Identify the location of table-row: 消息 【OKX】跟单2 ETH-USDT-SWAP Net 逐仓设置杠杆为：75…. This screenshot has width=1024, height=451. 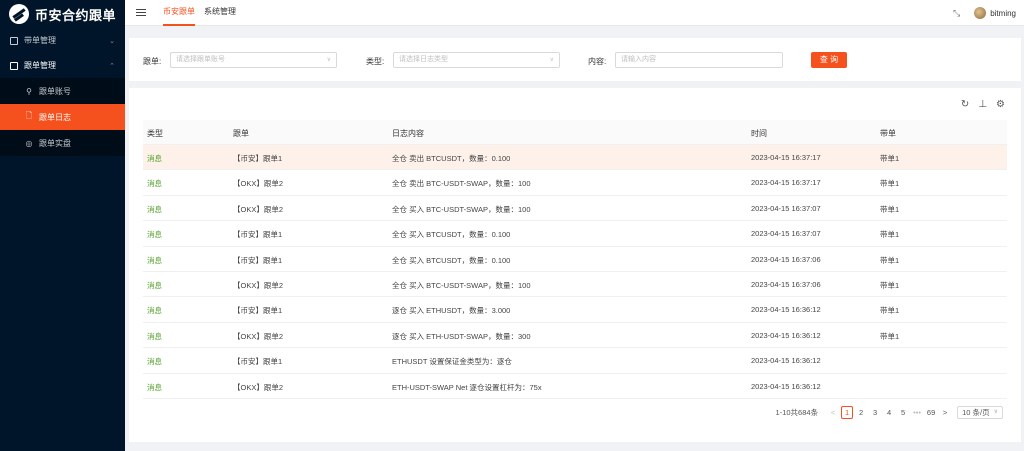
(575, 386).